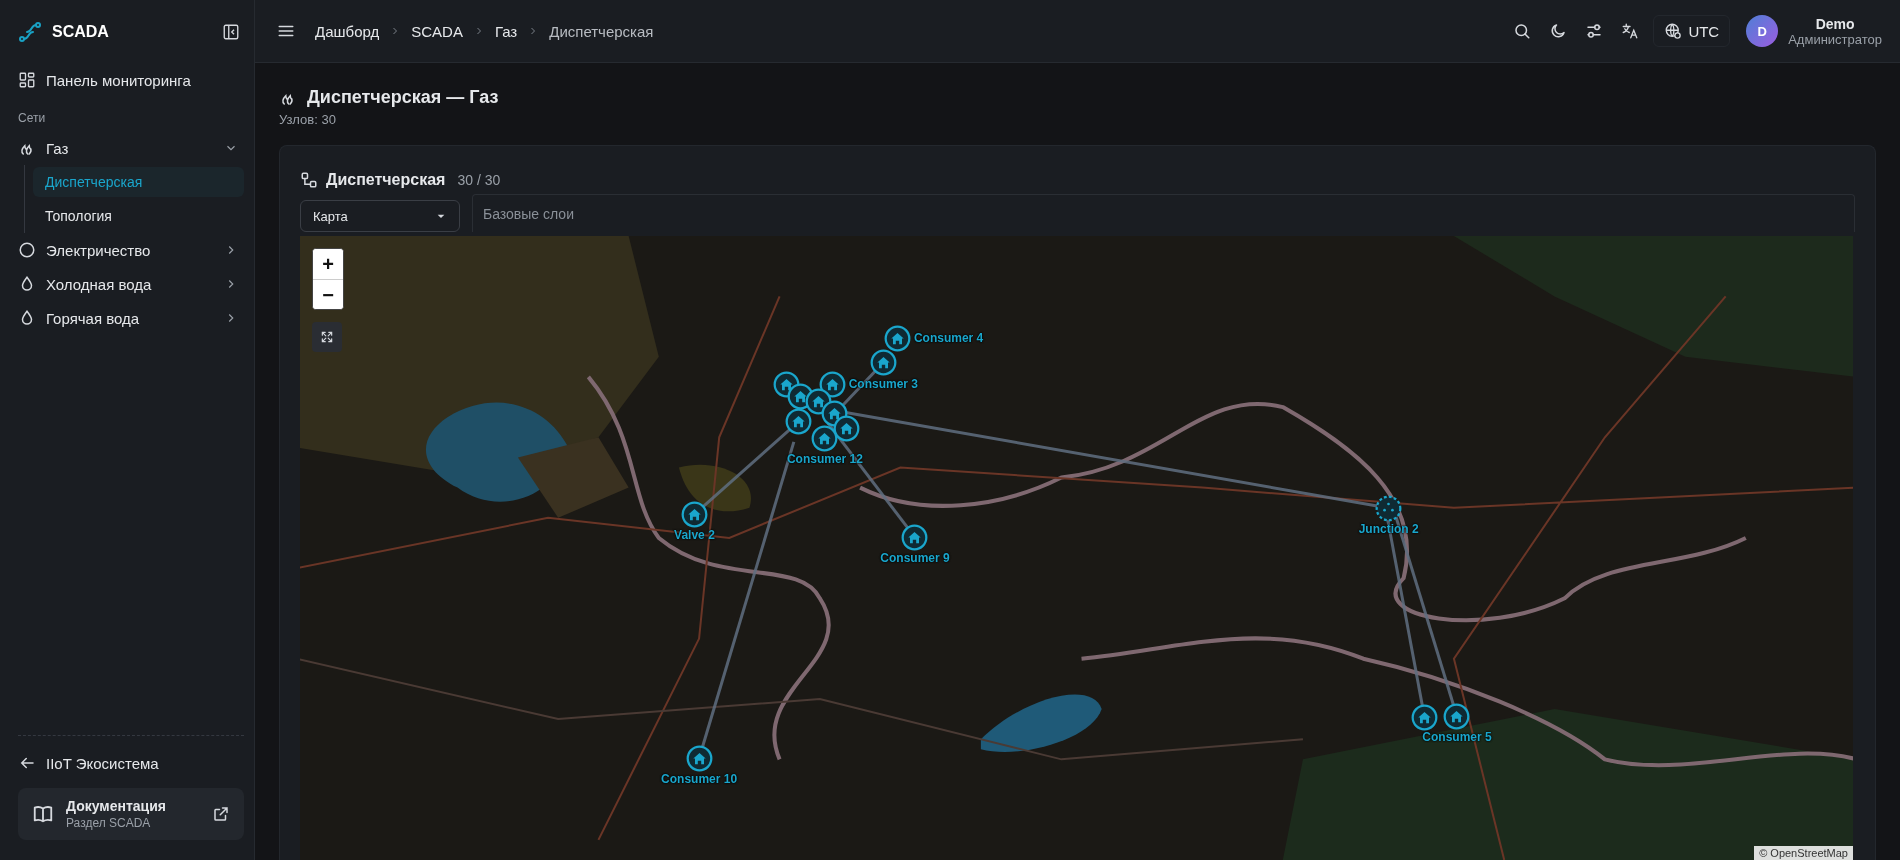  What do you see at coordinates (1457, 737) in the screenshot?
I see `node-label: Consumer 5` at bounding box center [1457, 737].